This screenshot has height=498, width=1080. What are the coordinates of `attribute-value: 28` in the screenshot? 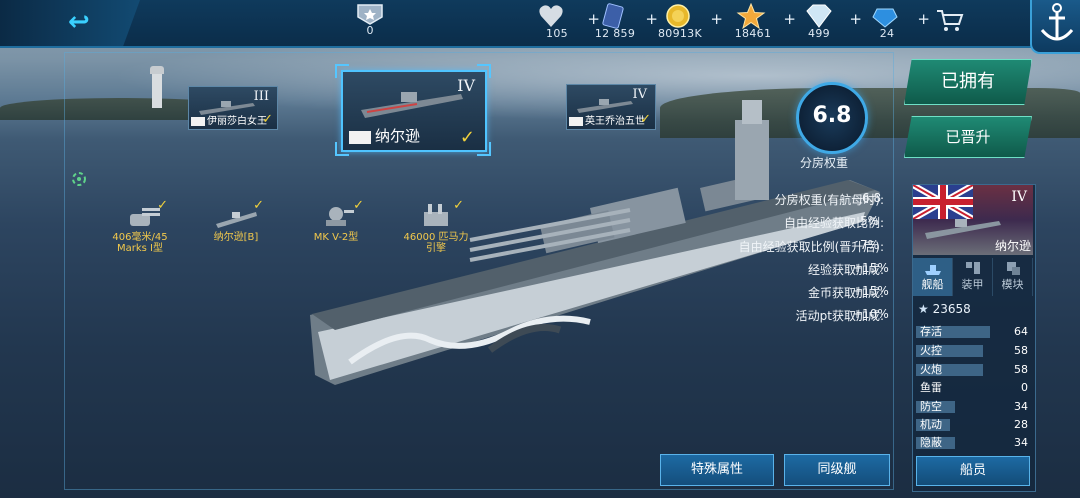 It's located at (1021, 424).